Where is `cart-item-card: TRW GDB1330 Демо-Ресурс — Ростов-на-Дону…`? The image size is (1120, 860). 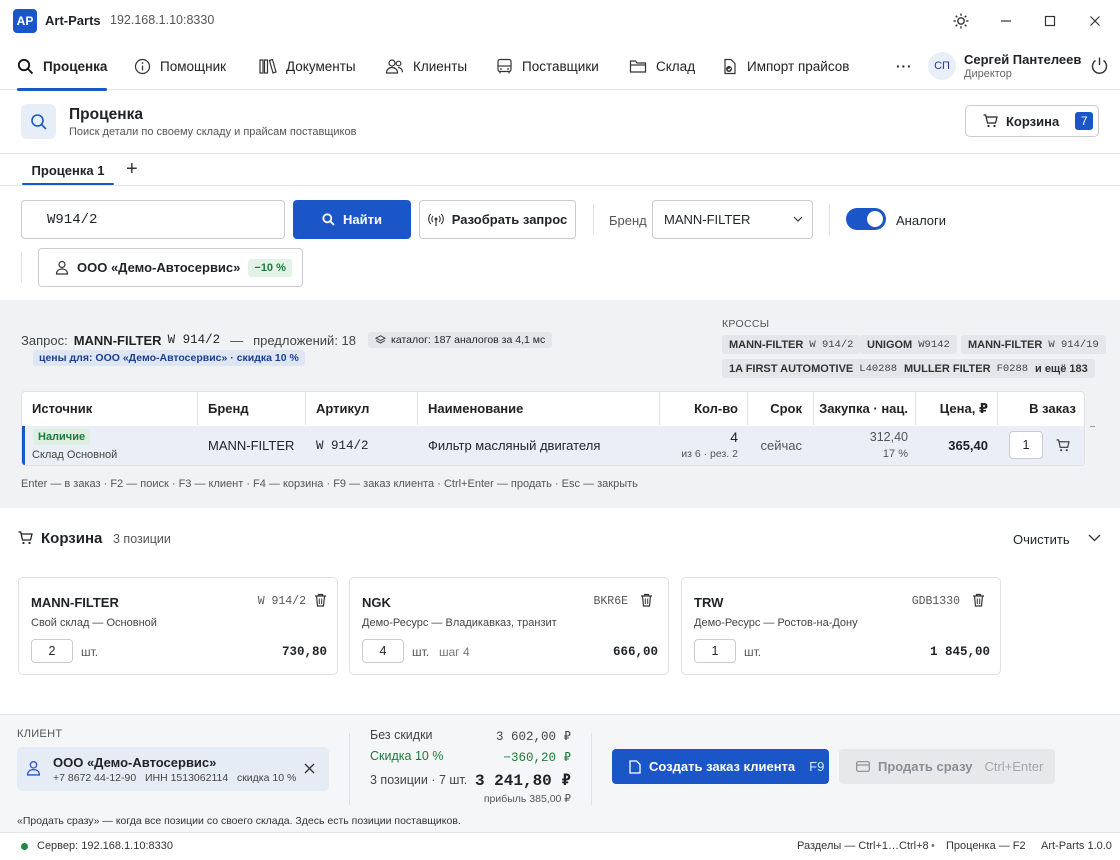
cart-item-card: TRW GDB1330 Демо-Ресурс — Ростов-на-Дону… is located at coordinates (841, 626).